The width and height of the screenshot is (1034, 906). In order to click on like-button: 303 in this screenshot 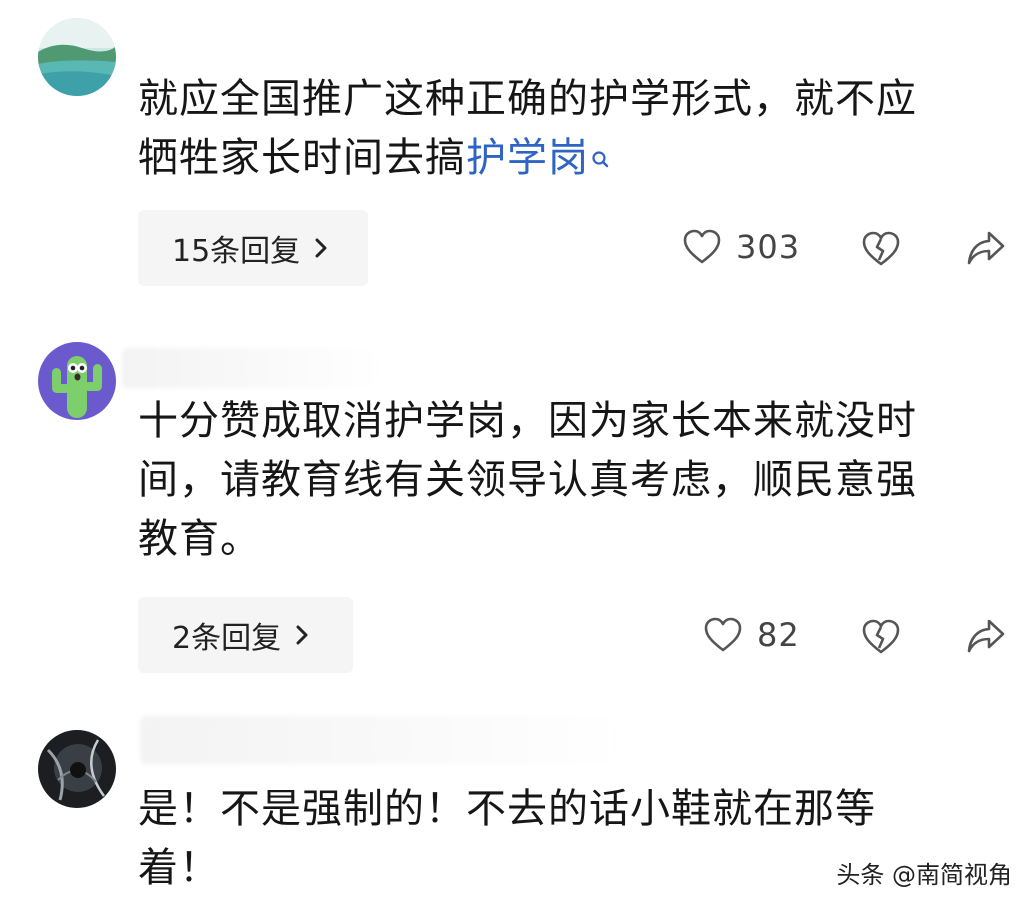, I will do `click(741, 247)`.